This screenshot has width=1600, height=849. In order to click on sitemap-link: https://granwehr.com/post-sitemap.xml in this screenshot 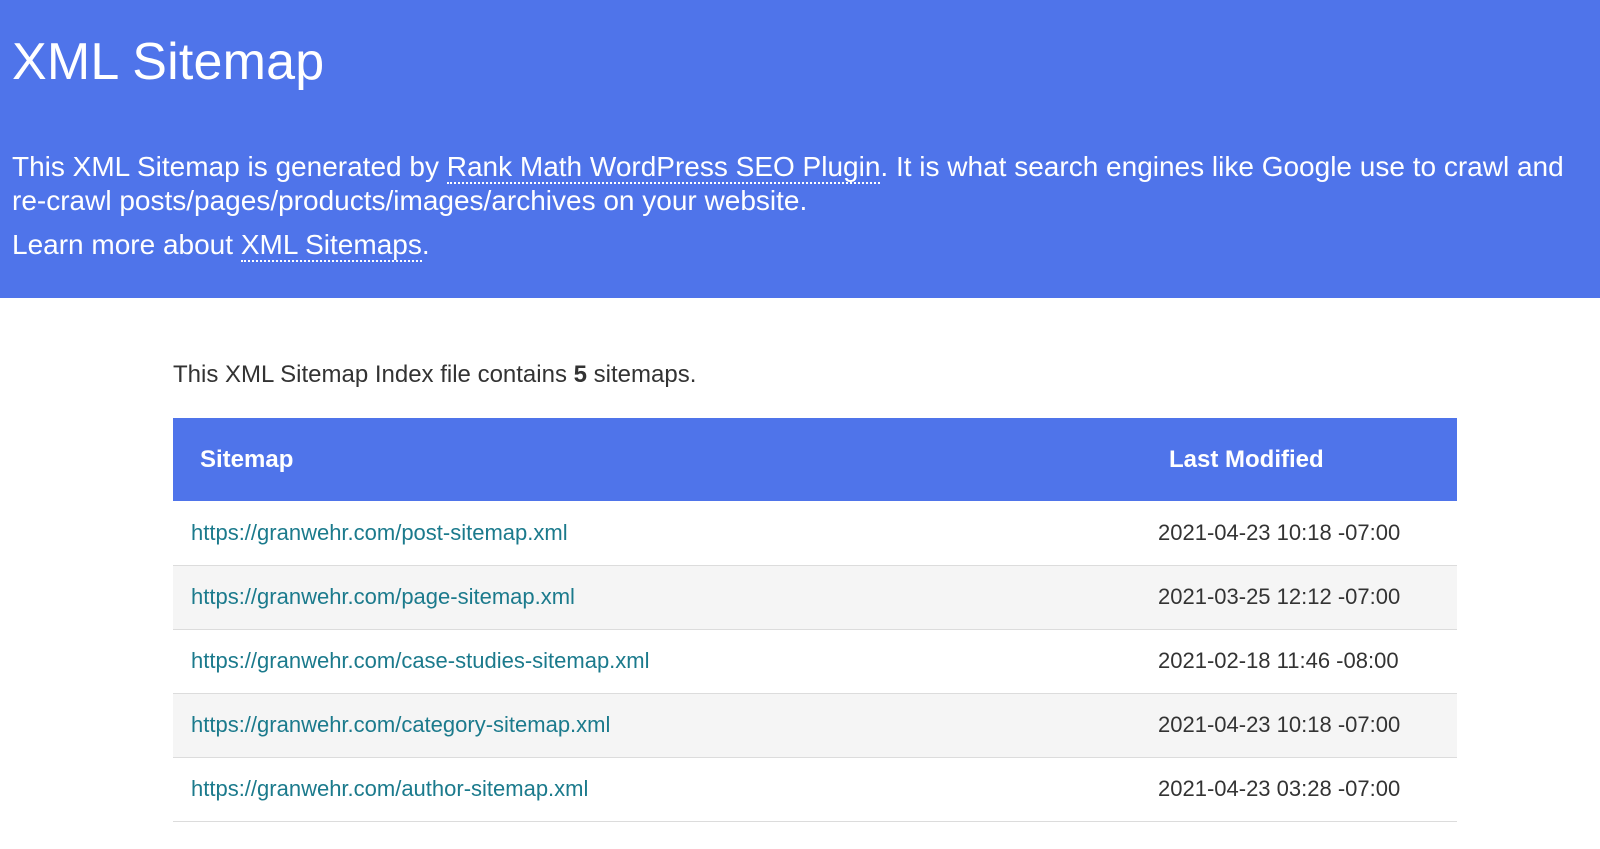, I will do `click(379, 532)`.